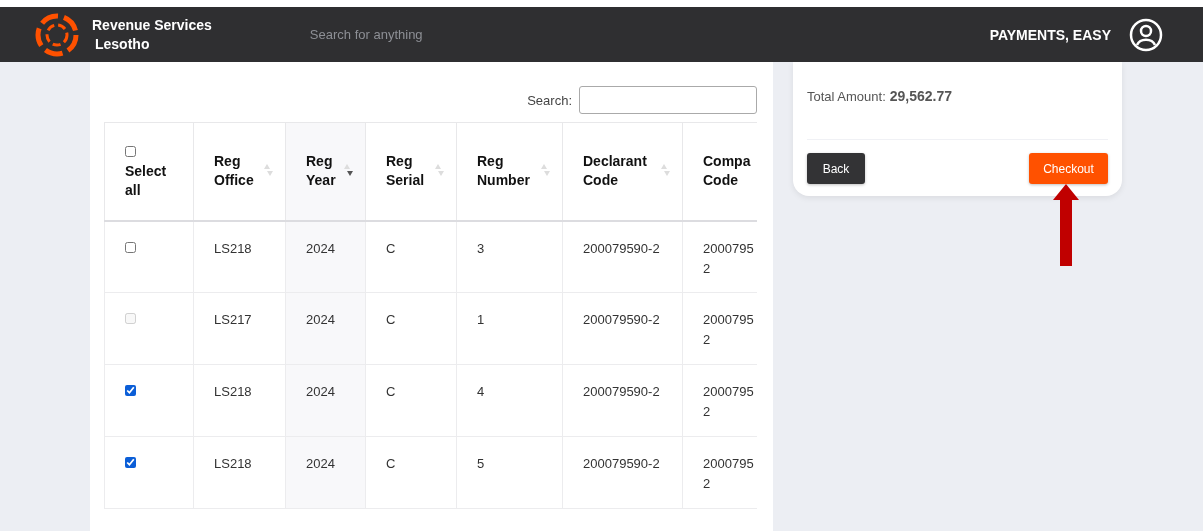  Describe the element at coordinates (123, 44) in the screenshot. I see `brand-name: Lesotho` at that location.